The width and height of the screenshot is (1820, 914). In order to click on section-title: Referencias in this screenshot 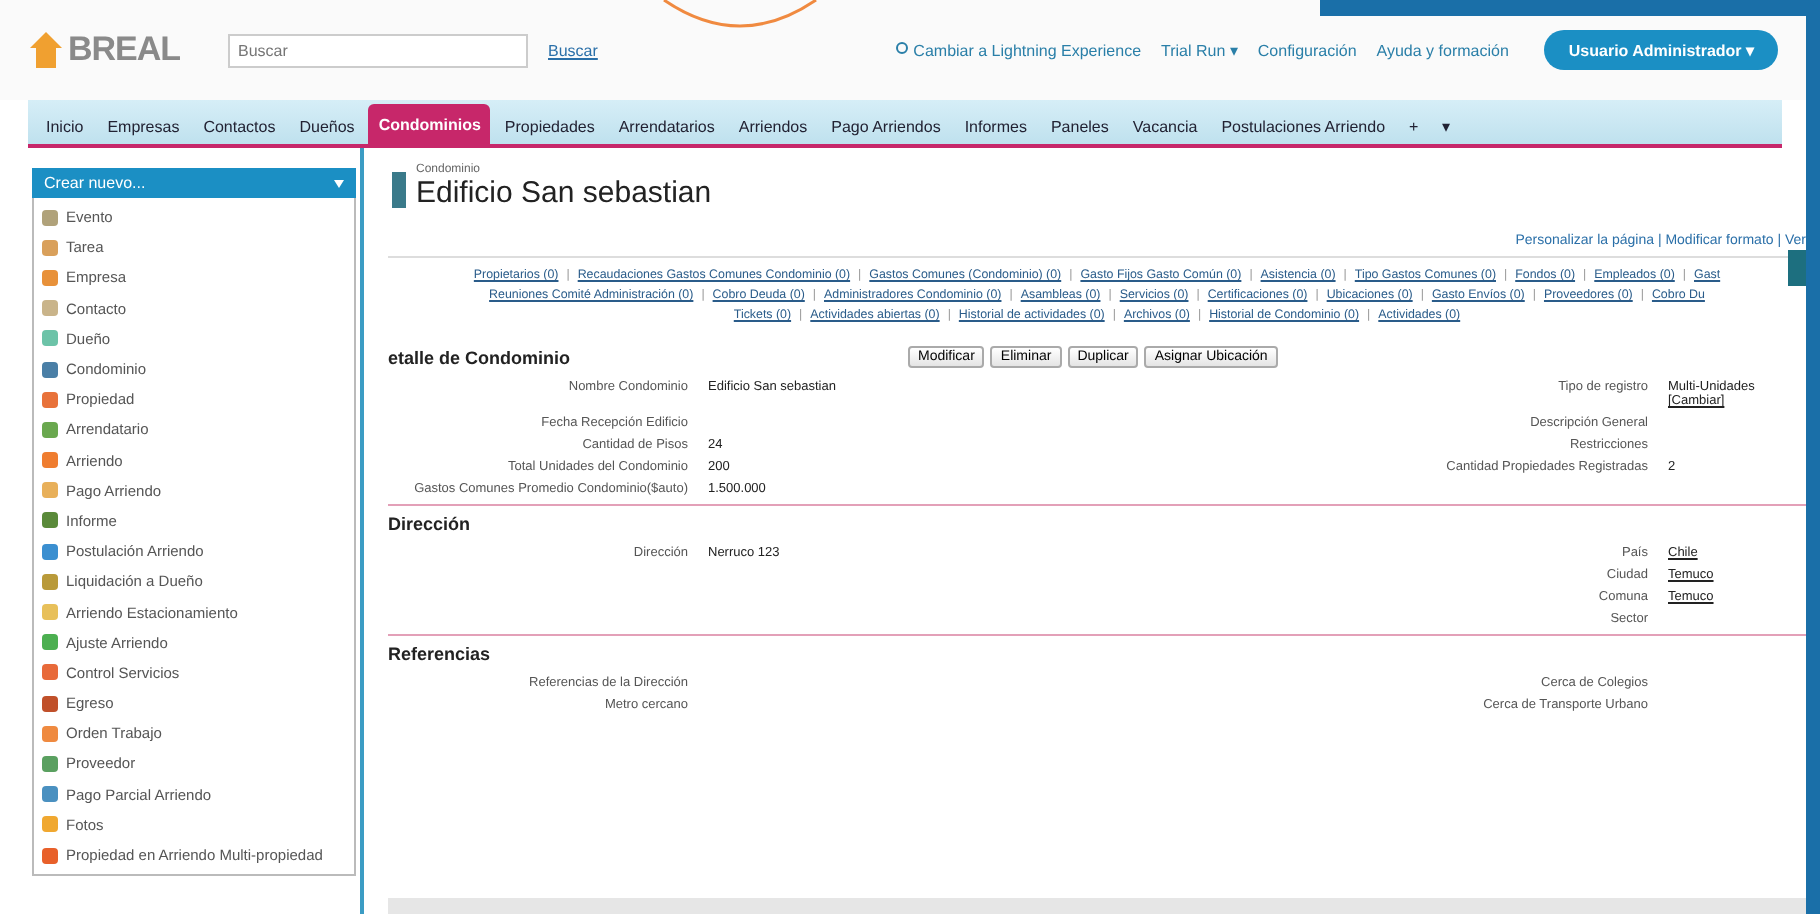, I will do `click(440, 654)`.